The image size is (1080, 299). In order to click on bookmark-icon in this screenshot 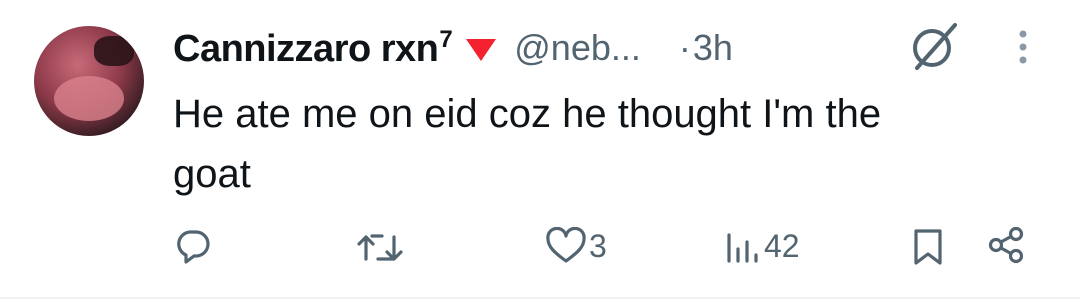, I will do `click(928, 247)`.